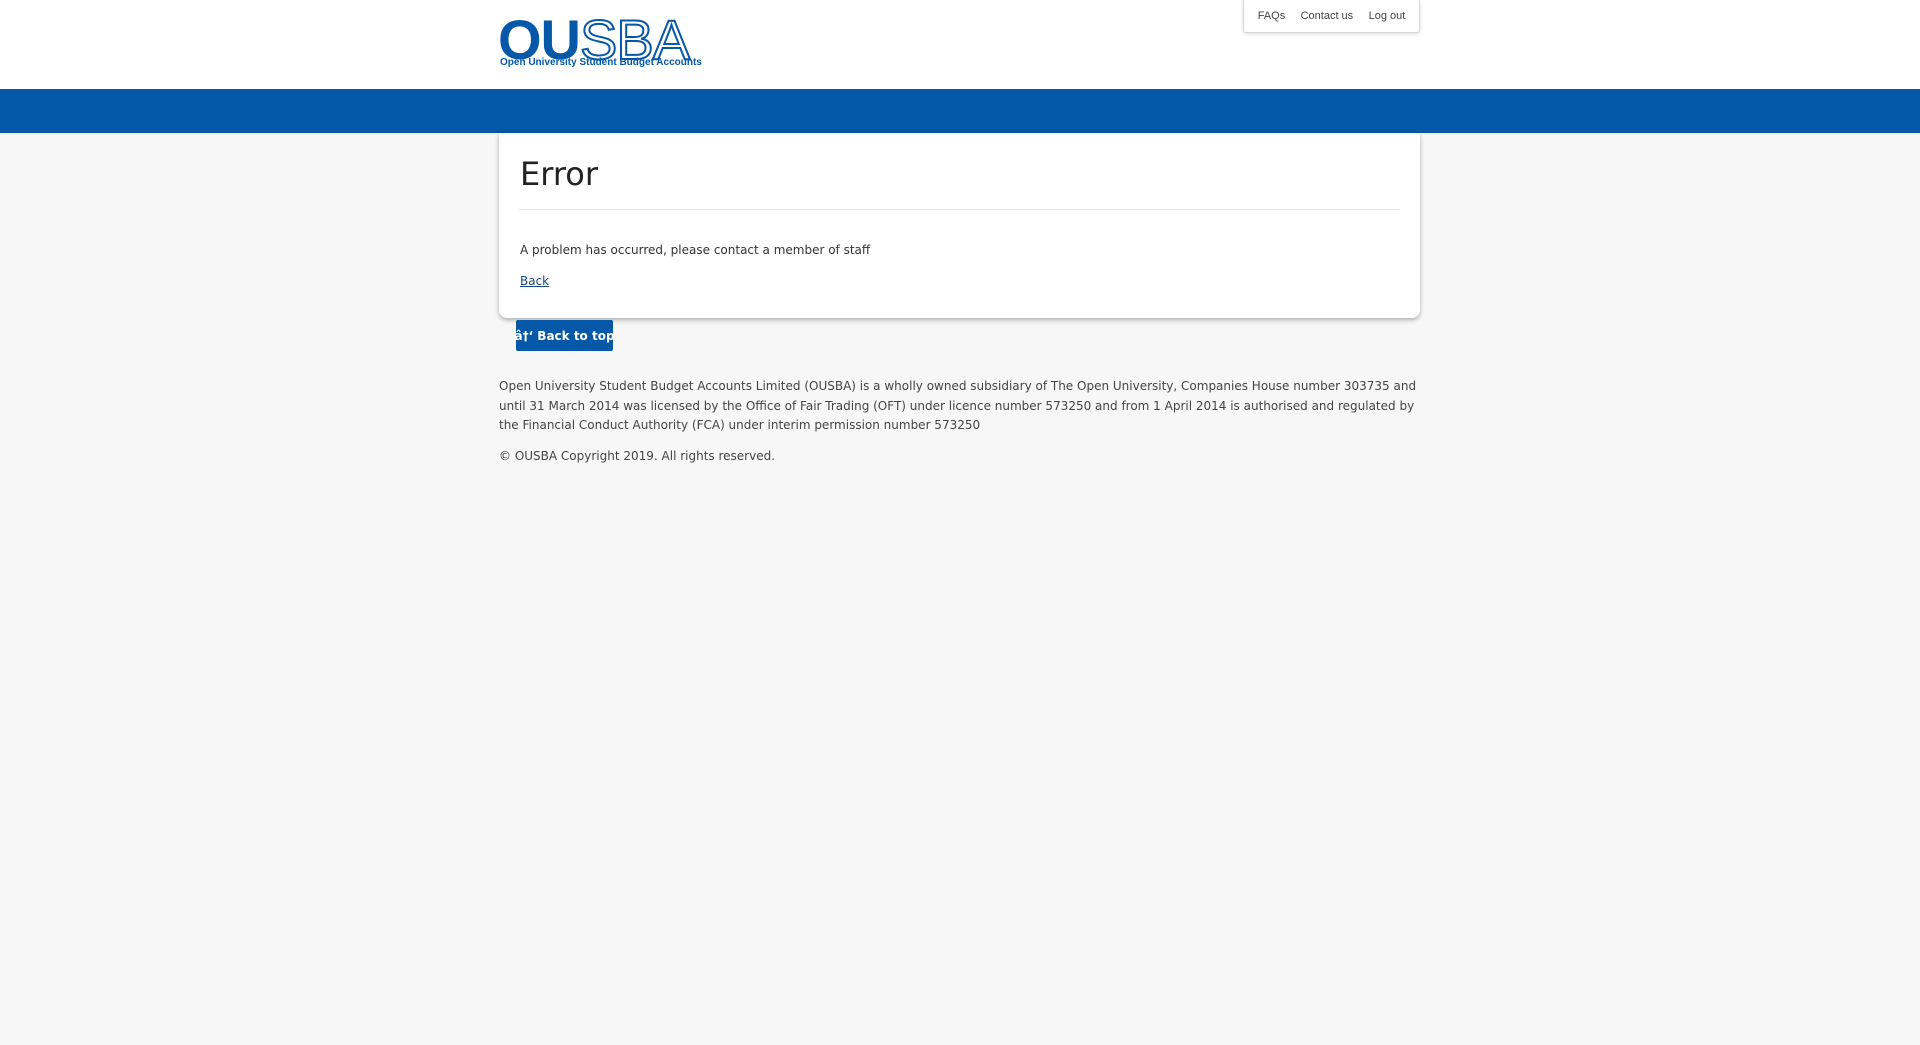 This screenshot has width=1920, height=1045. What do you see at coordinates (1272, 16) in the screenshot?
I see `faqs-link: FAQs` at bounding box center [1272, 16].